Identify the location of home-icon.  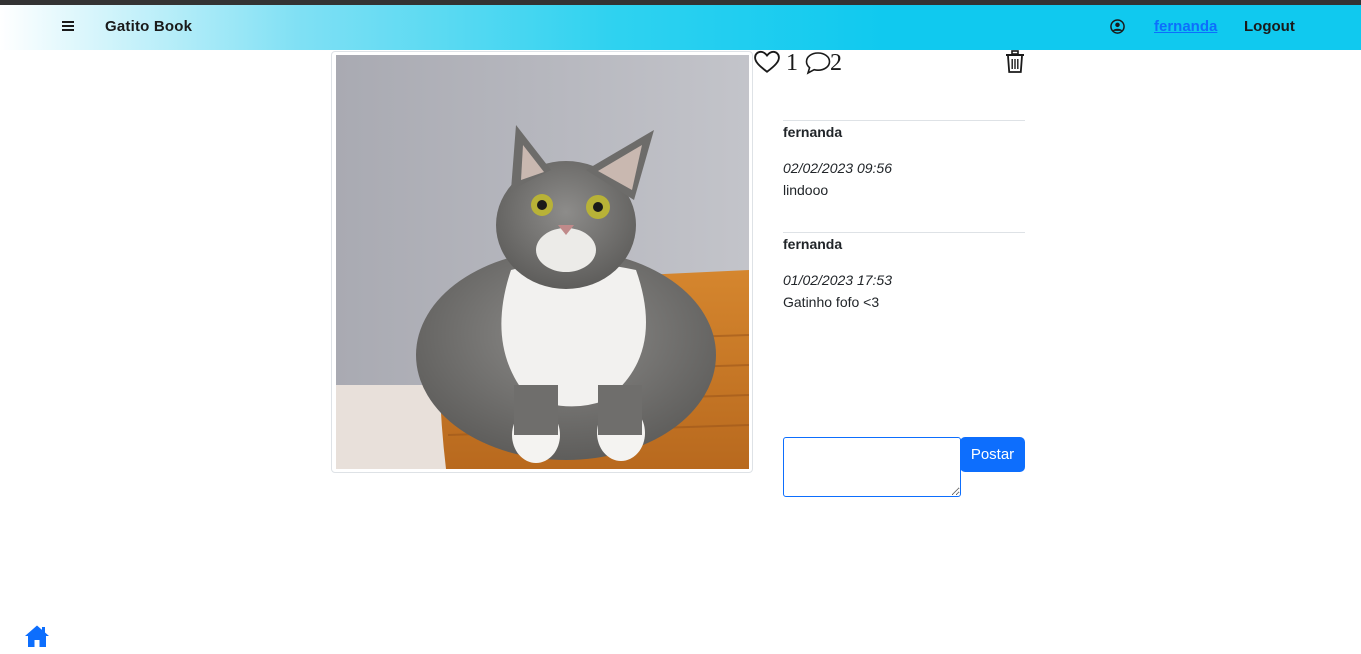
(37, 636).